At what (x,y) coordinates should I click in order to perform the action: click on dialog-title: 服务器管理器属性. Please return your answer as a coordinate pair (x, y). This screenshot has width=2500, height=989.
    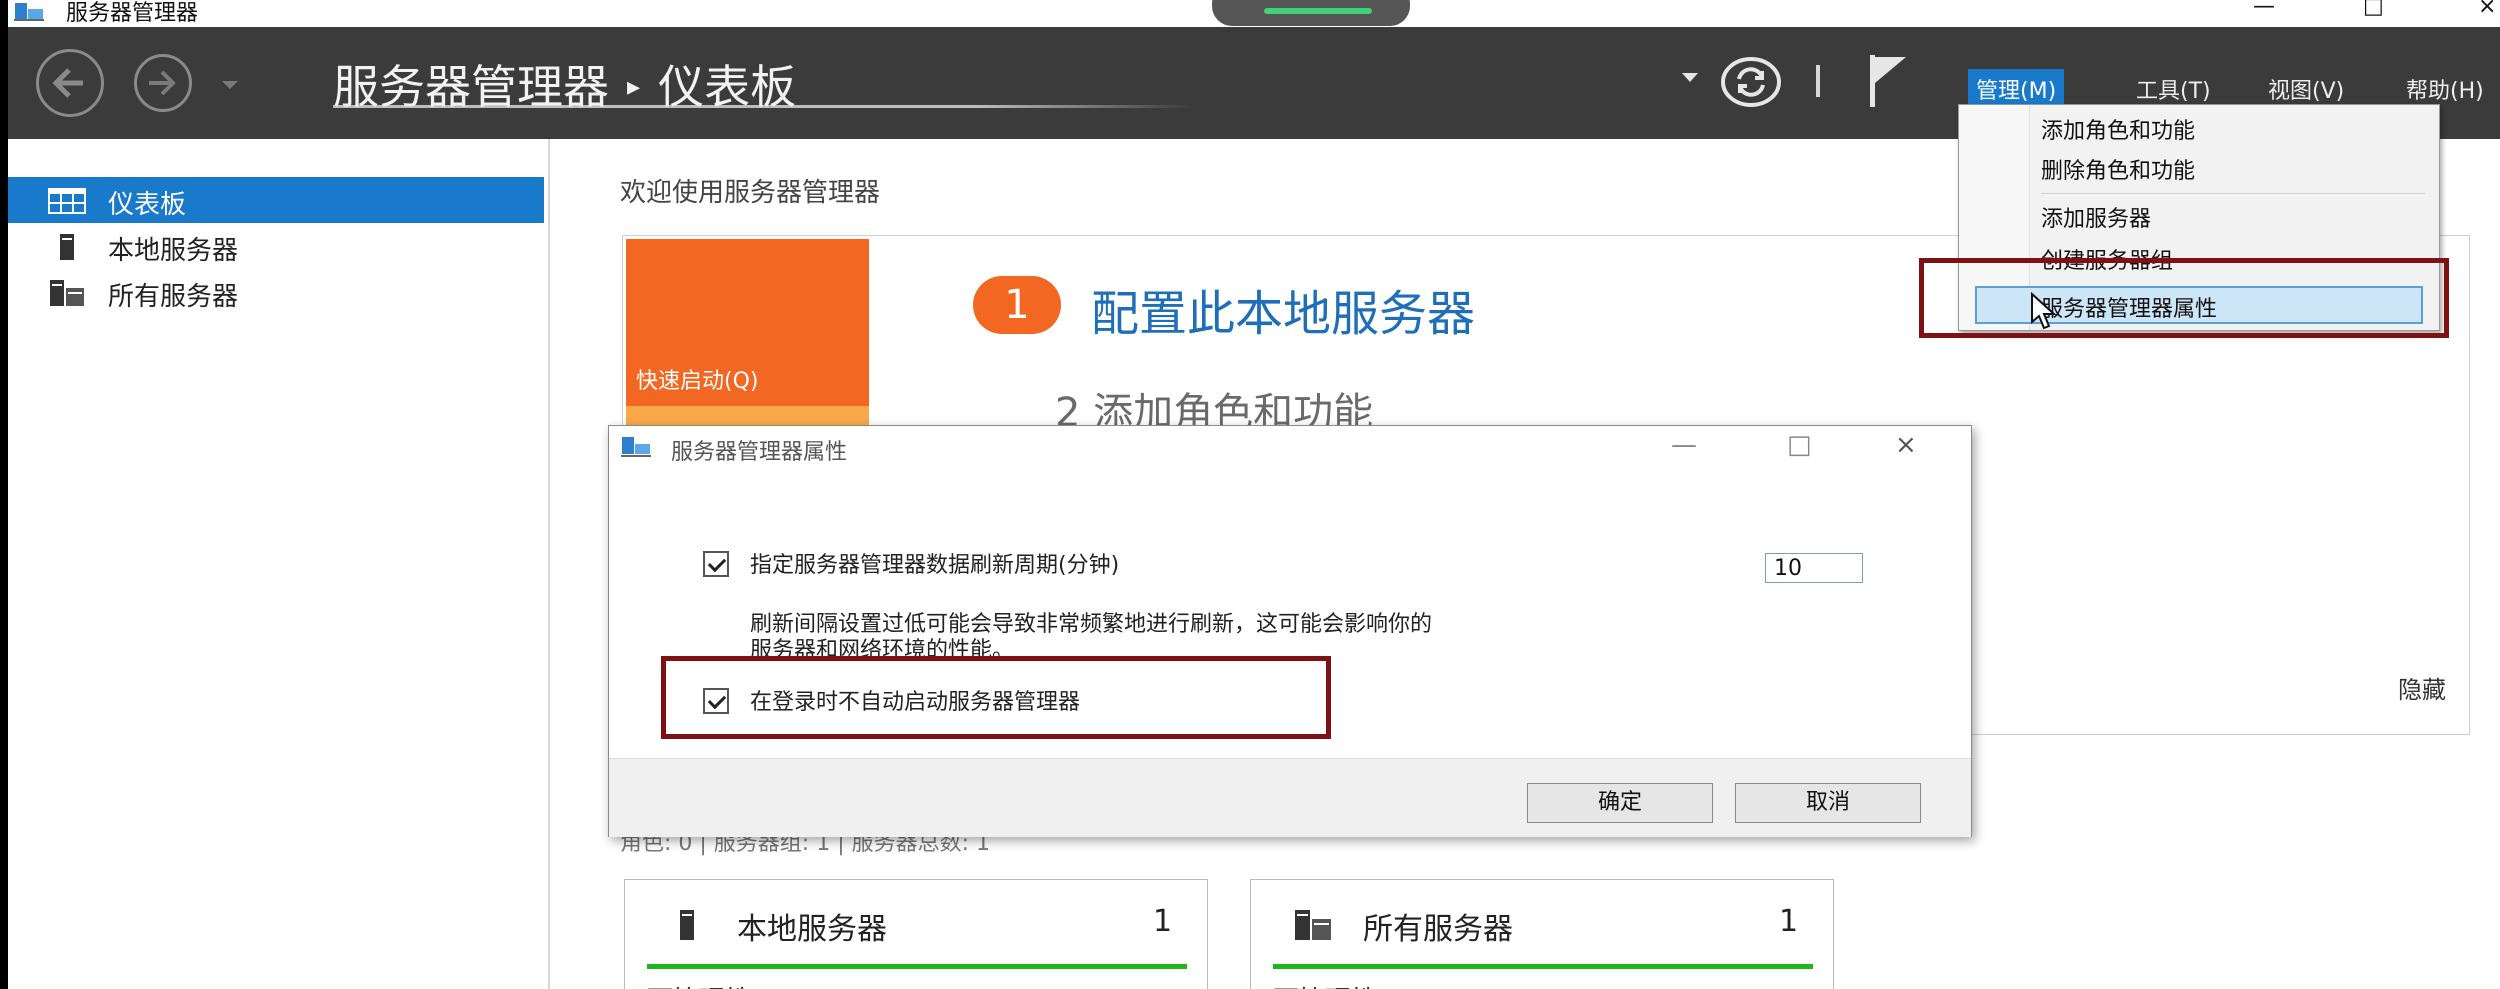
    Looking at the image, I should click on (759, 452).